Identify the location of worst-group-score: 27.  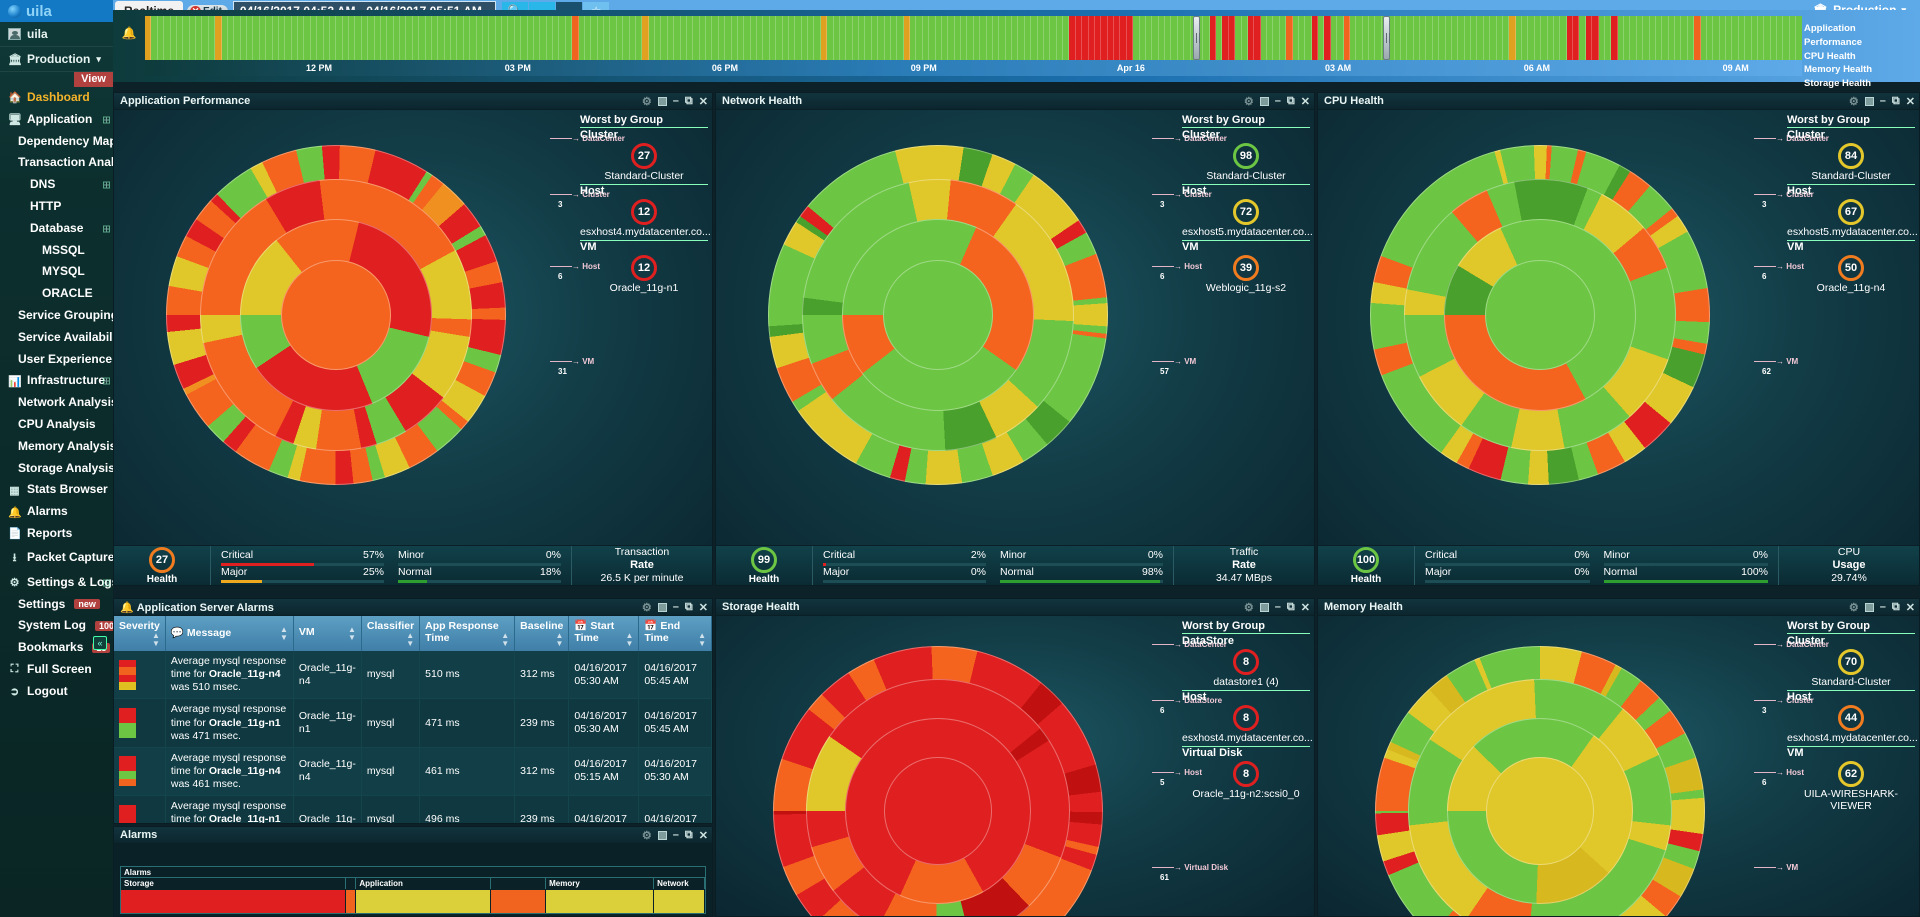
(644, 156).